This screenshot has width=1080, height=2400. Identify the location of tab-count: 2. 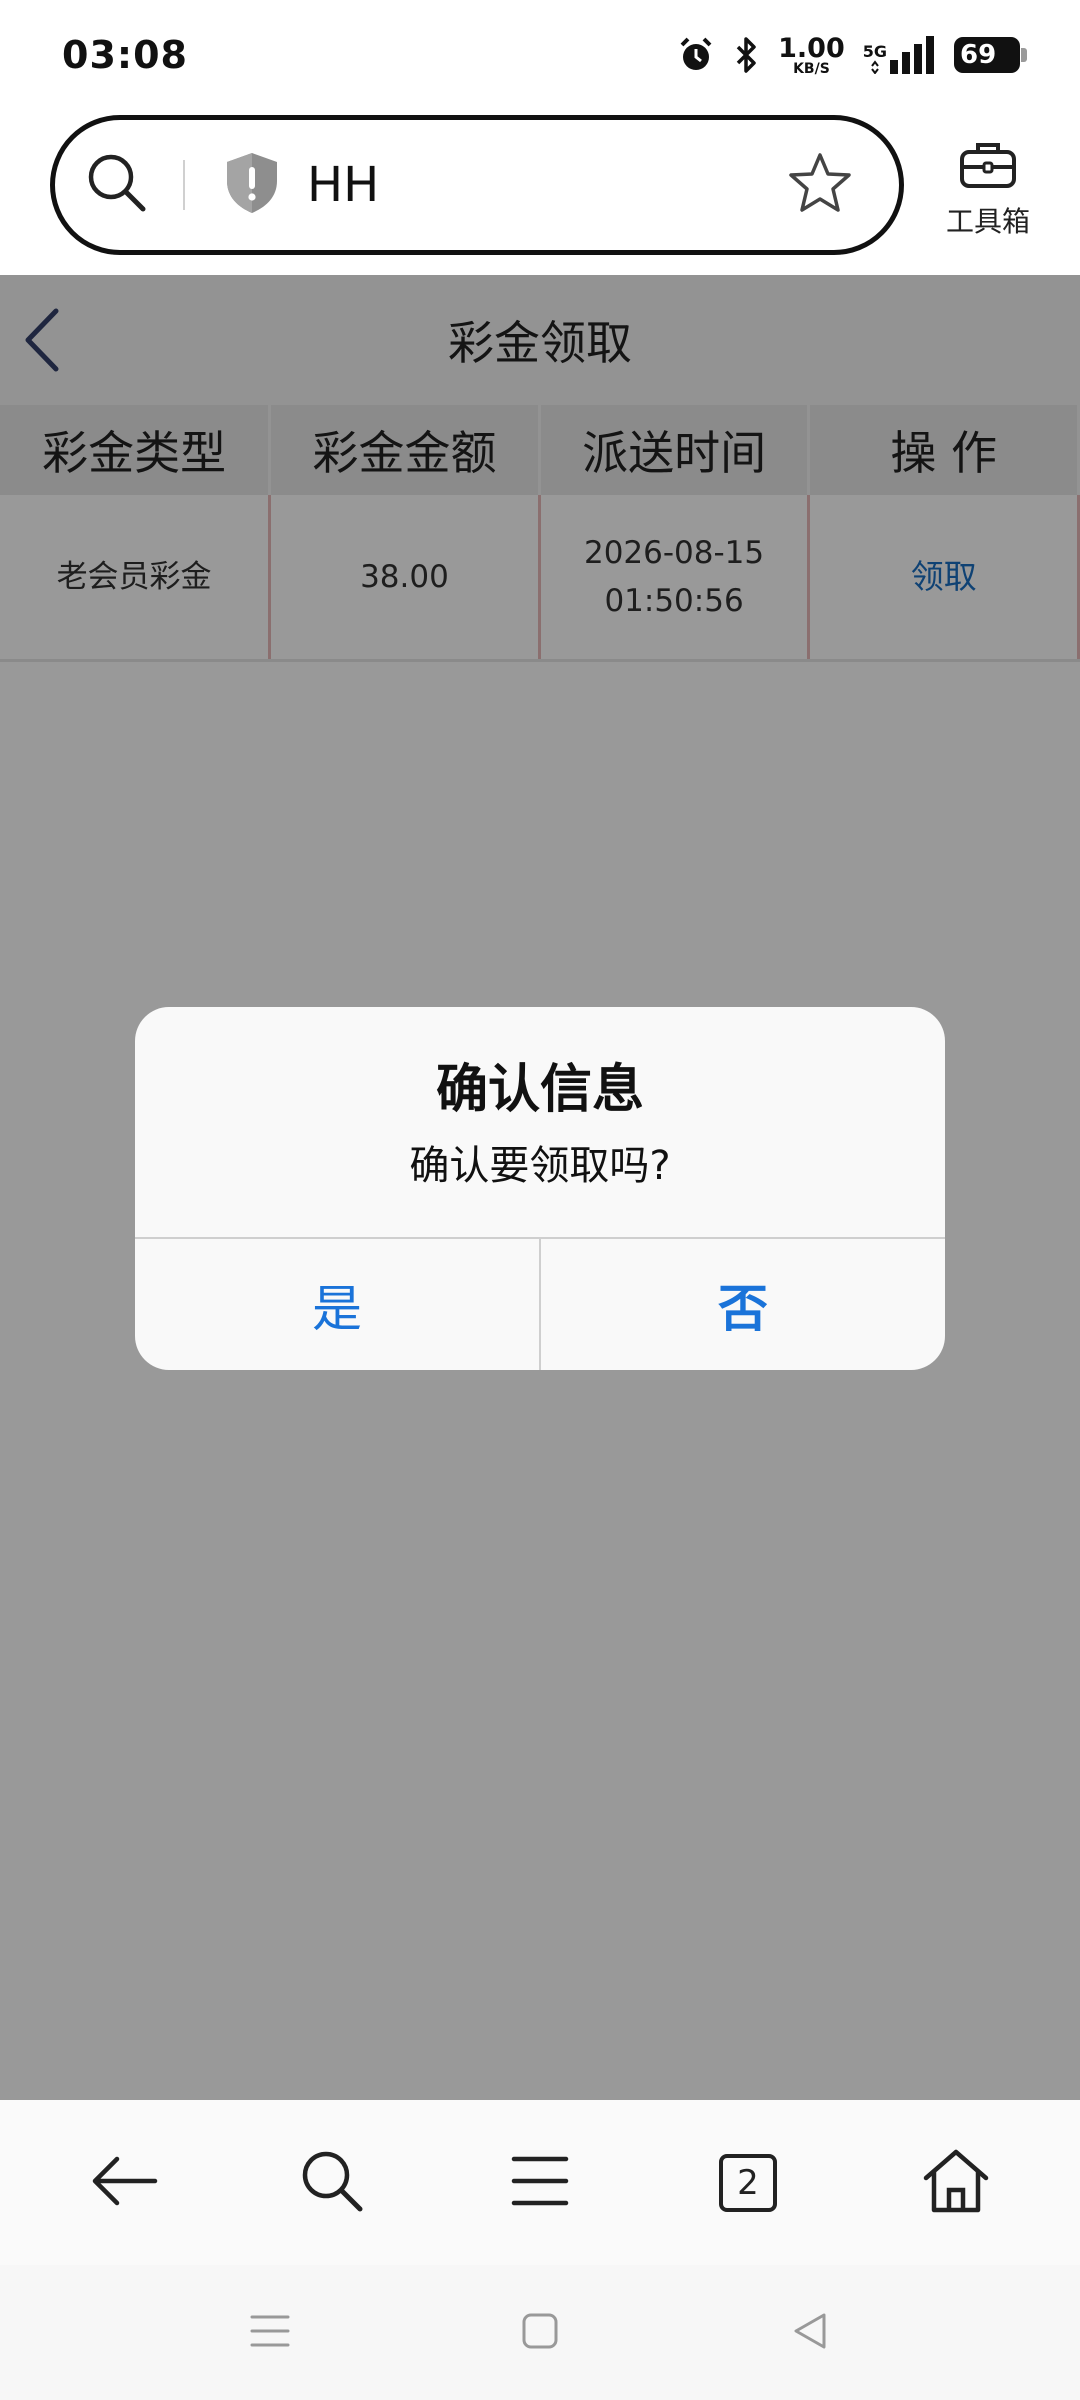
(748, 2182).